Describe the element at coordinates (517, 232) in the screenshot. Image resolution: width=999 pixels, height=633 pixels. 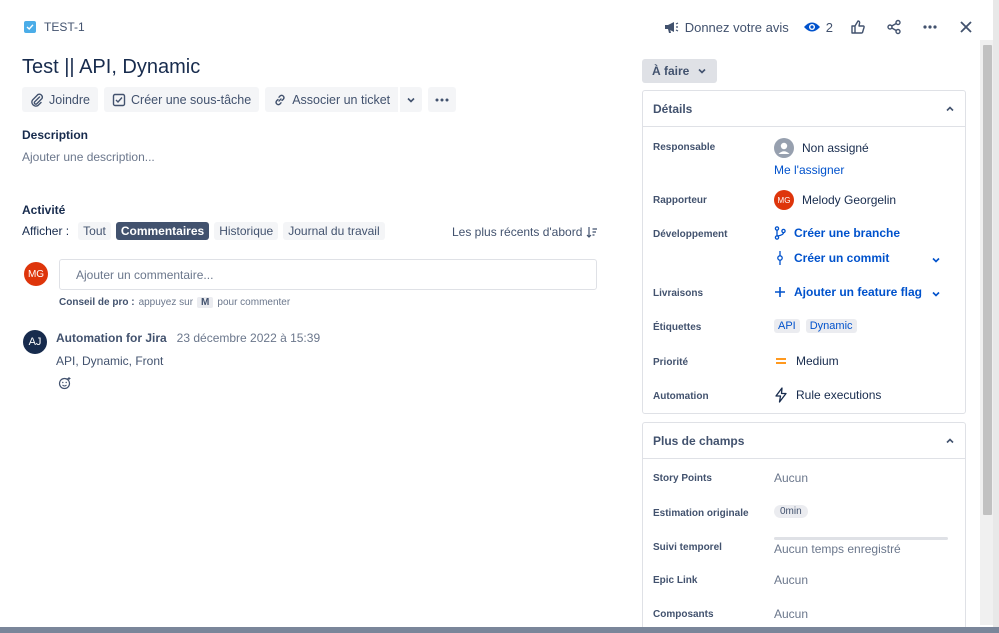
I see `sort-label: Les plus récents d'abord` at that location.